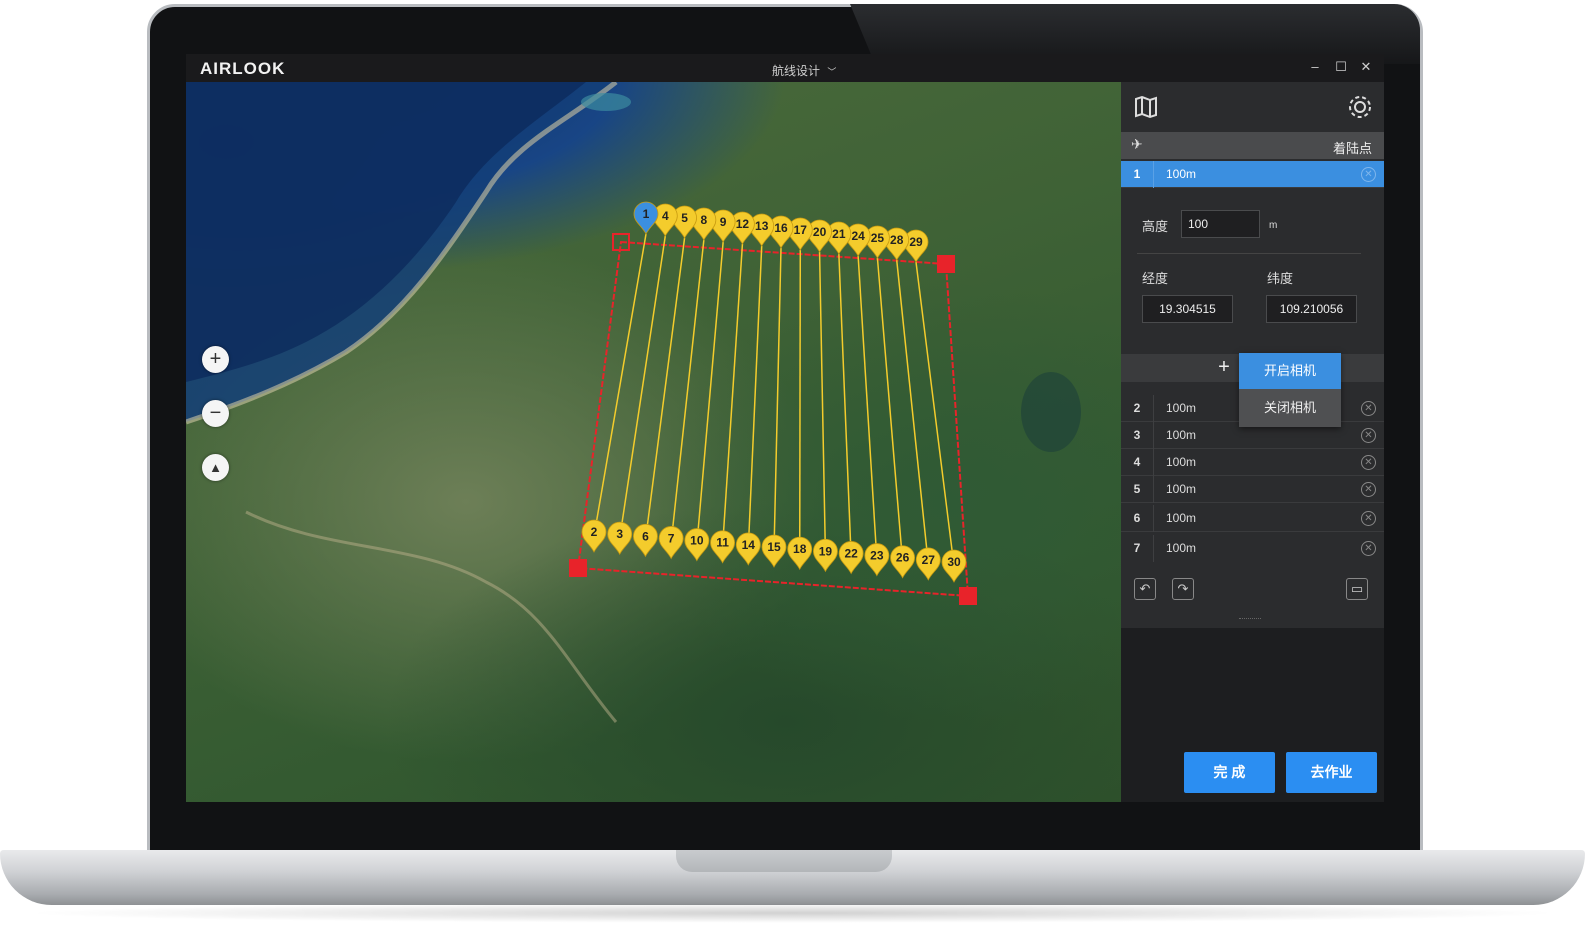 This screenshot has height=938, width=1585. I want to click on waypoint-number: 4, so click(1137, 462).